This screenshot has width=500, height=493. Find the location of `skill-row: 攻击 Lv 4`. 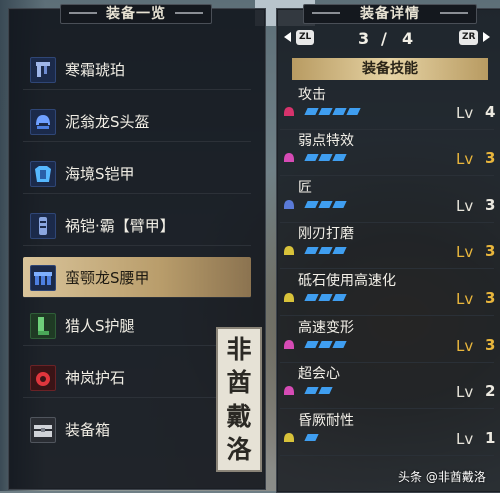

skill-row: 攻击 Lv 4 is located at coordinates (388, 108).